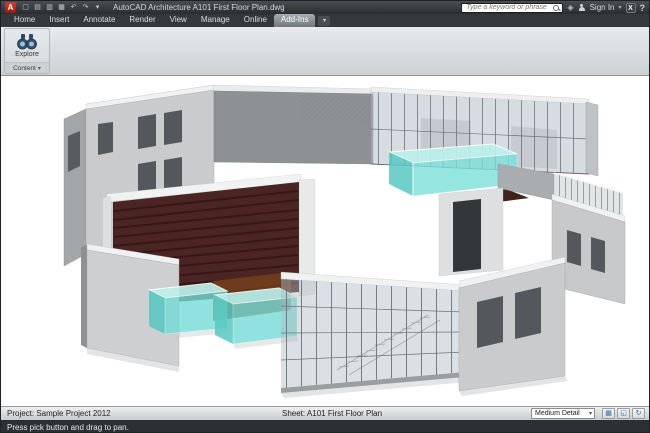  What do you see at coordinates (332, 413) in the screenshot?
I see `sheet-label: Sheet: A101 First Floor Plan` at bounding box center [332, 413].